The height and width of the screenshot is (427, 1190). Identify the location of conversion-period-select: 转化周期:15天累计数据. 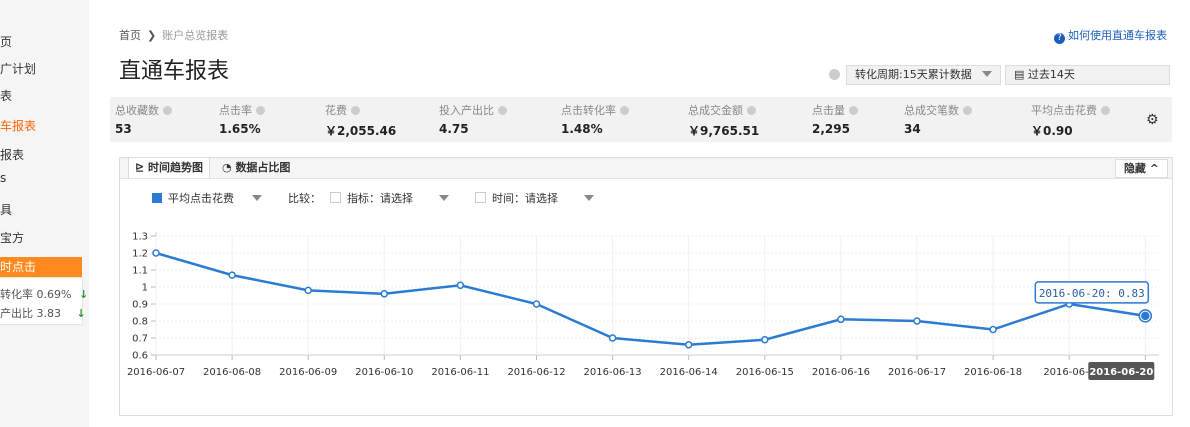
(923, 75).